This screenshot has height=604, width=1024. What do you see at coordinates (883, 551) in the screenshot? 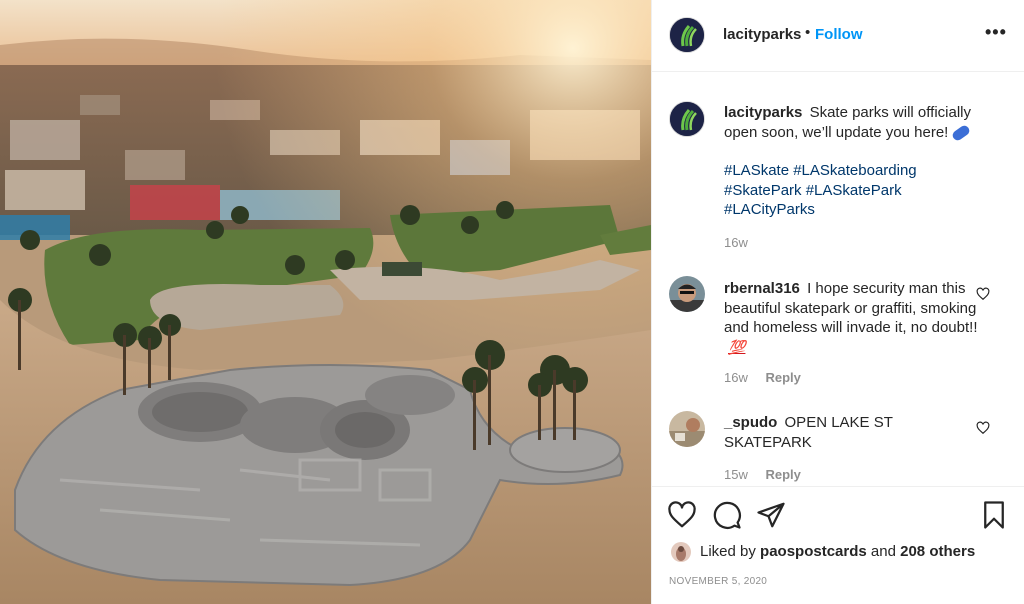
I see `likes-conjunction: and` at bounding box center [883, 551].